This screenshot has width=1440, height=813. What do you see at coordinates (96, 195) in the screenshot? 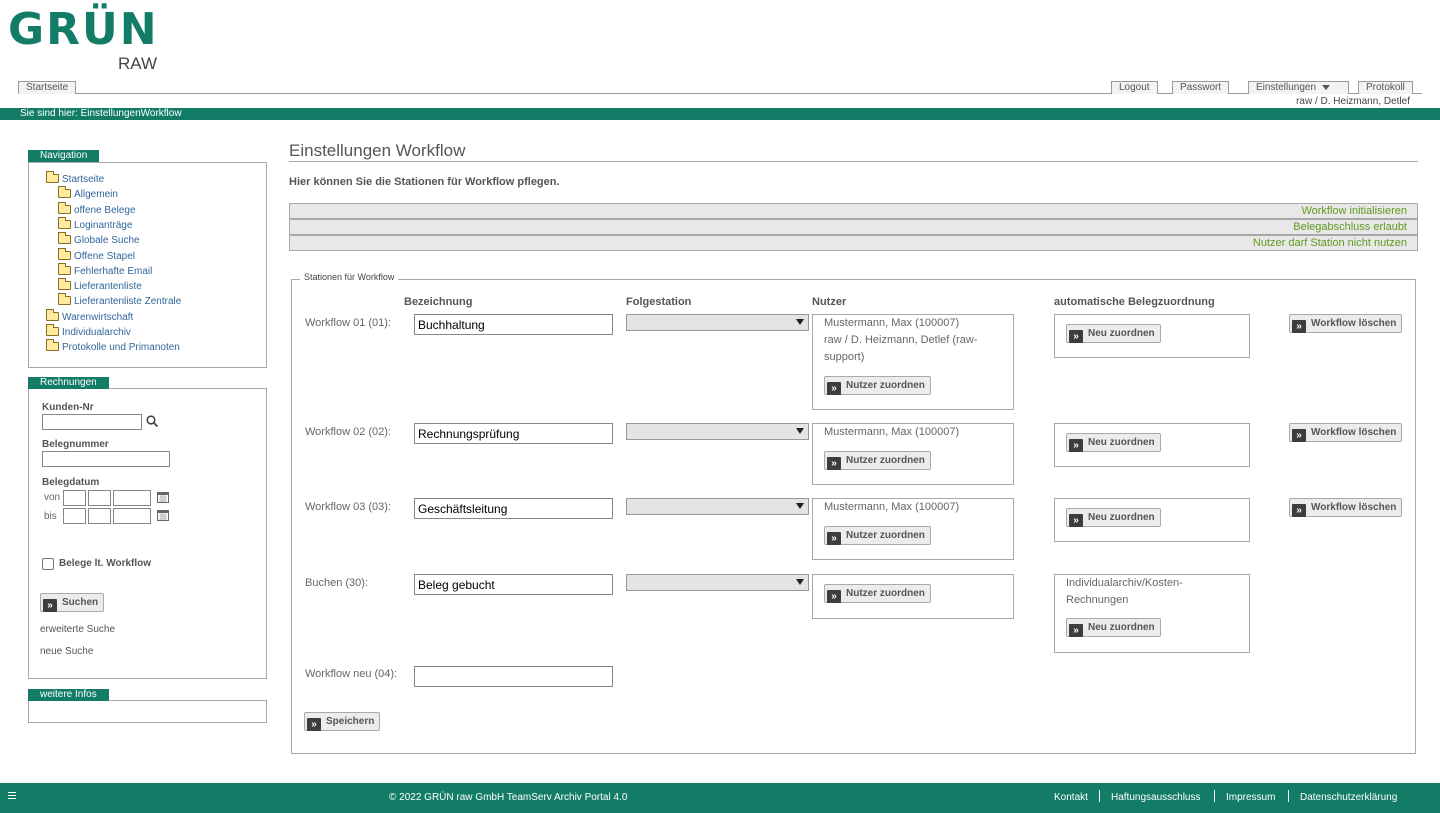
I see `nav-item-label: Allgemein` at bounding box center [96, 195].